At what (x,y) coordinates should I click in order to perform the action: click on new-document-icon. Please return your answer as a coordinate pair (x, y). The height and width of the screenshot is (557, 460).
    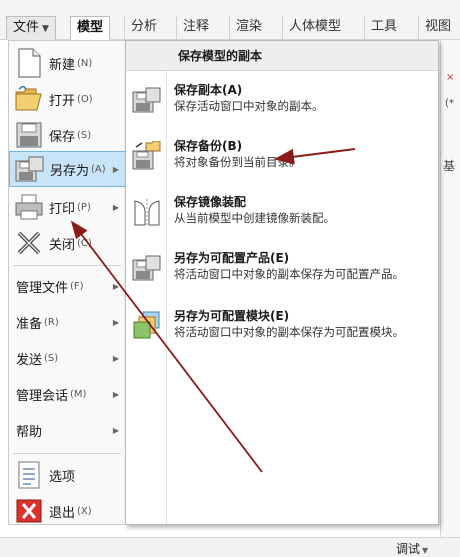
    Looking at the image, I should click on (29, 63).